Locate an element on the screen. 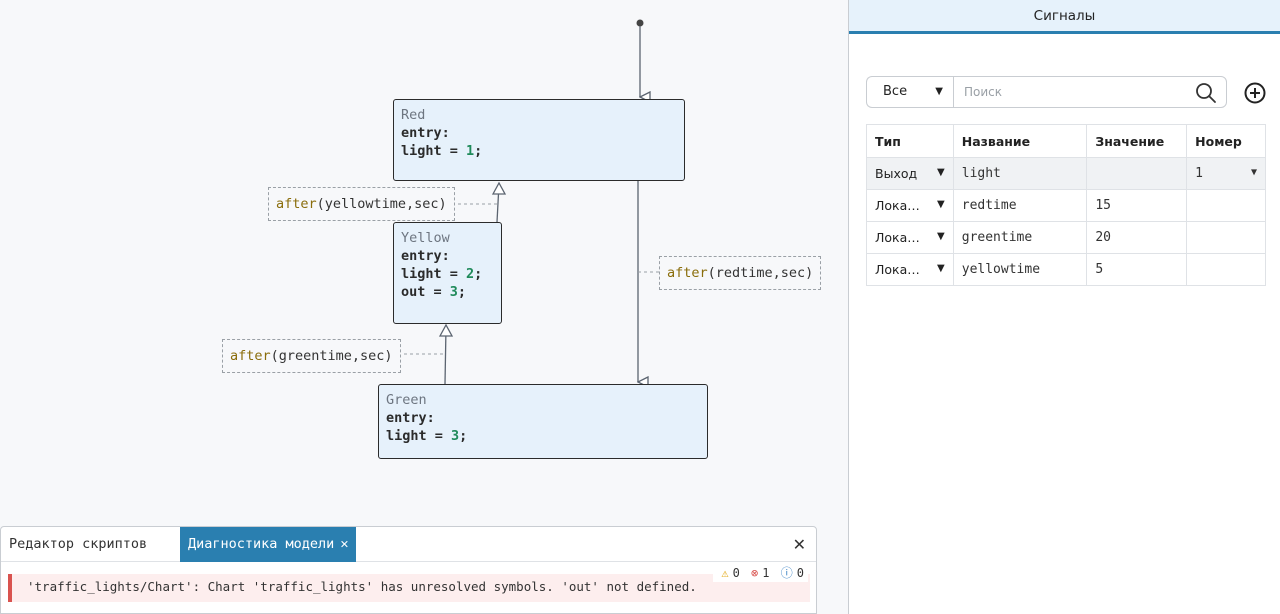  signal-name-cell: greentime is located at coordinates (1020, 237).